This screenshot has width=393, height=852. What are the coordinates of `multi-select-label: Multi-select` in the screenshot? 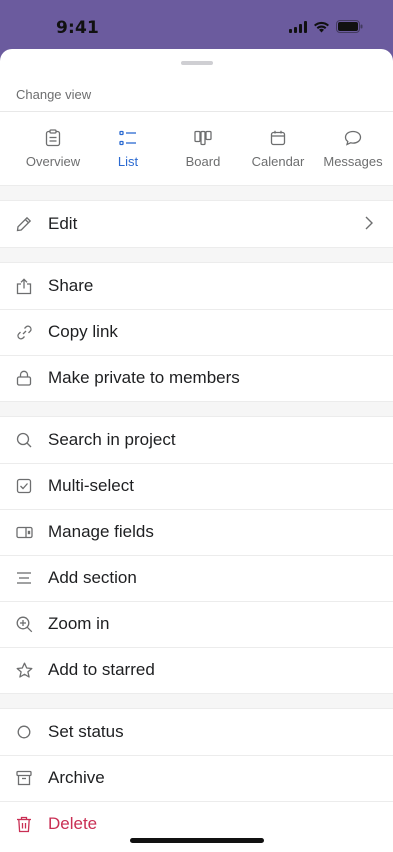 It's located at (91, 485).